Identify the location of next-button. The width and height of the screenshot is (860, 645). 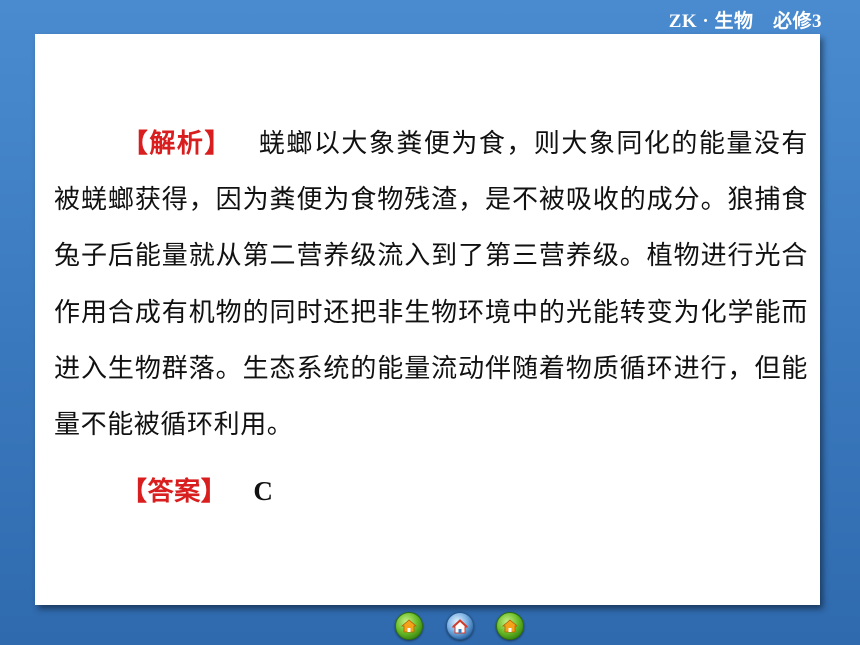
(510, 626).